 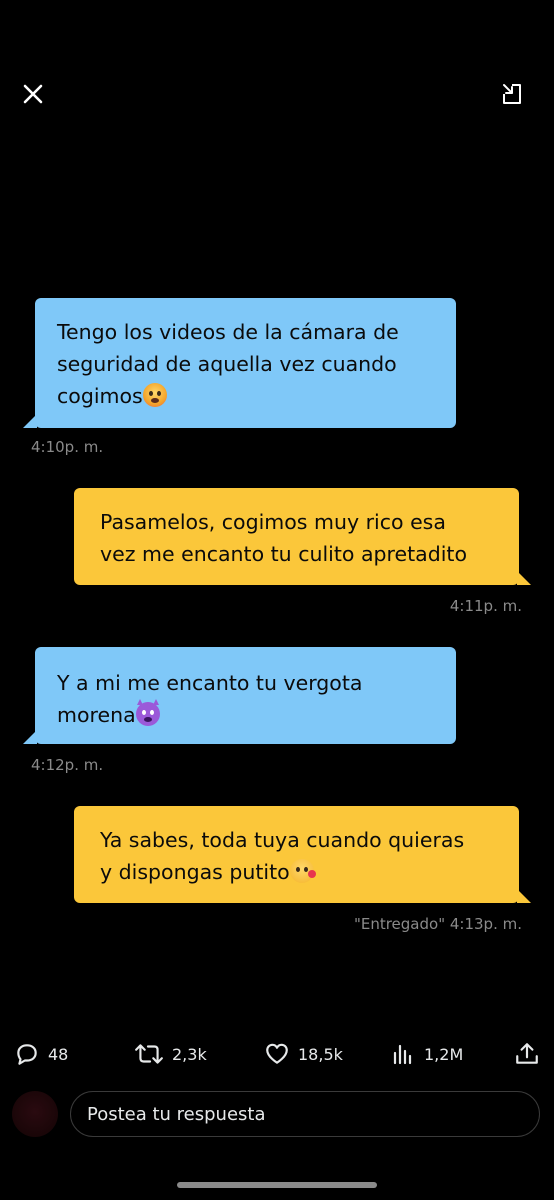 I want to click on message-text-line: cogimos, so click(x=100, y=396).